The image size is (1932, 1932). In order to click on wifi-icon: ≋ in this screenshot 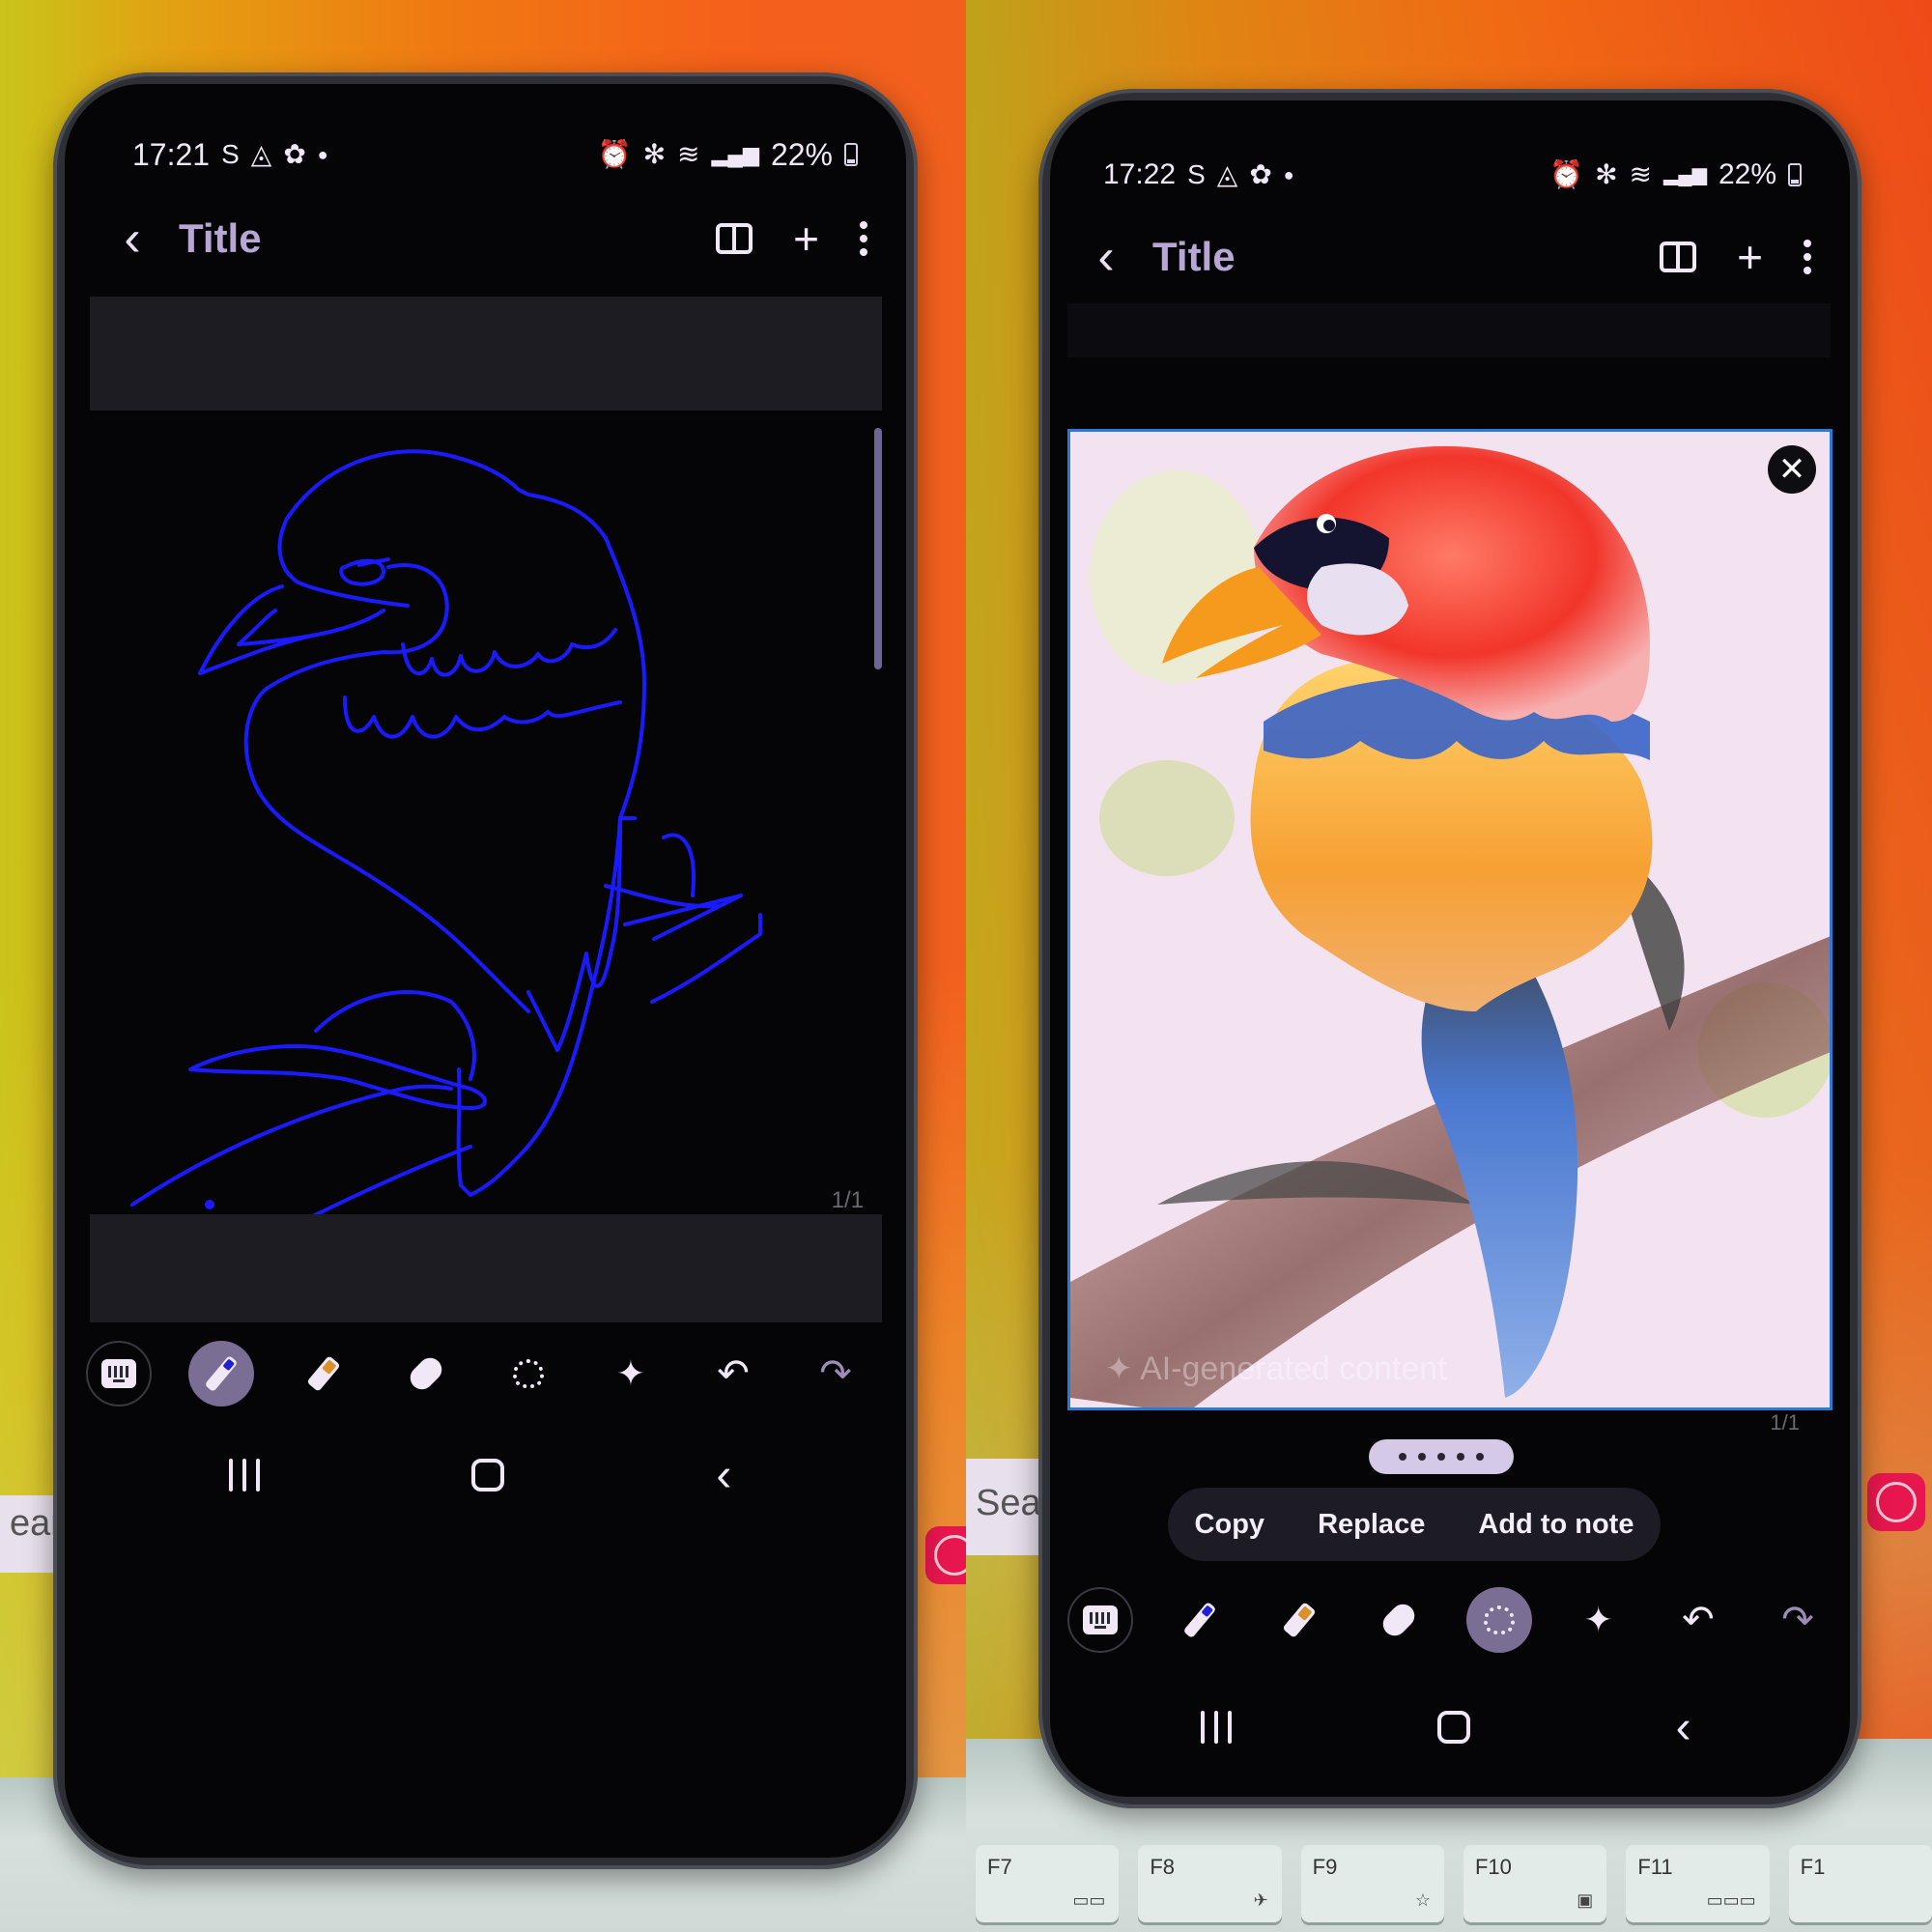, I will do `click(688, 154)`.